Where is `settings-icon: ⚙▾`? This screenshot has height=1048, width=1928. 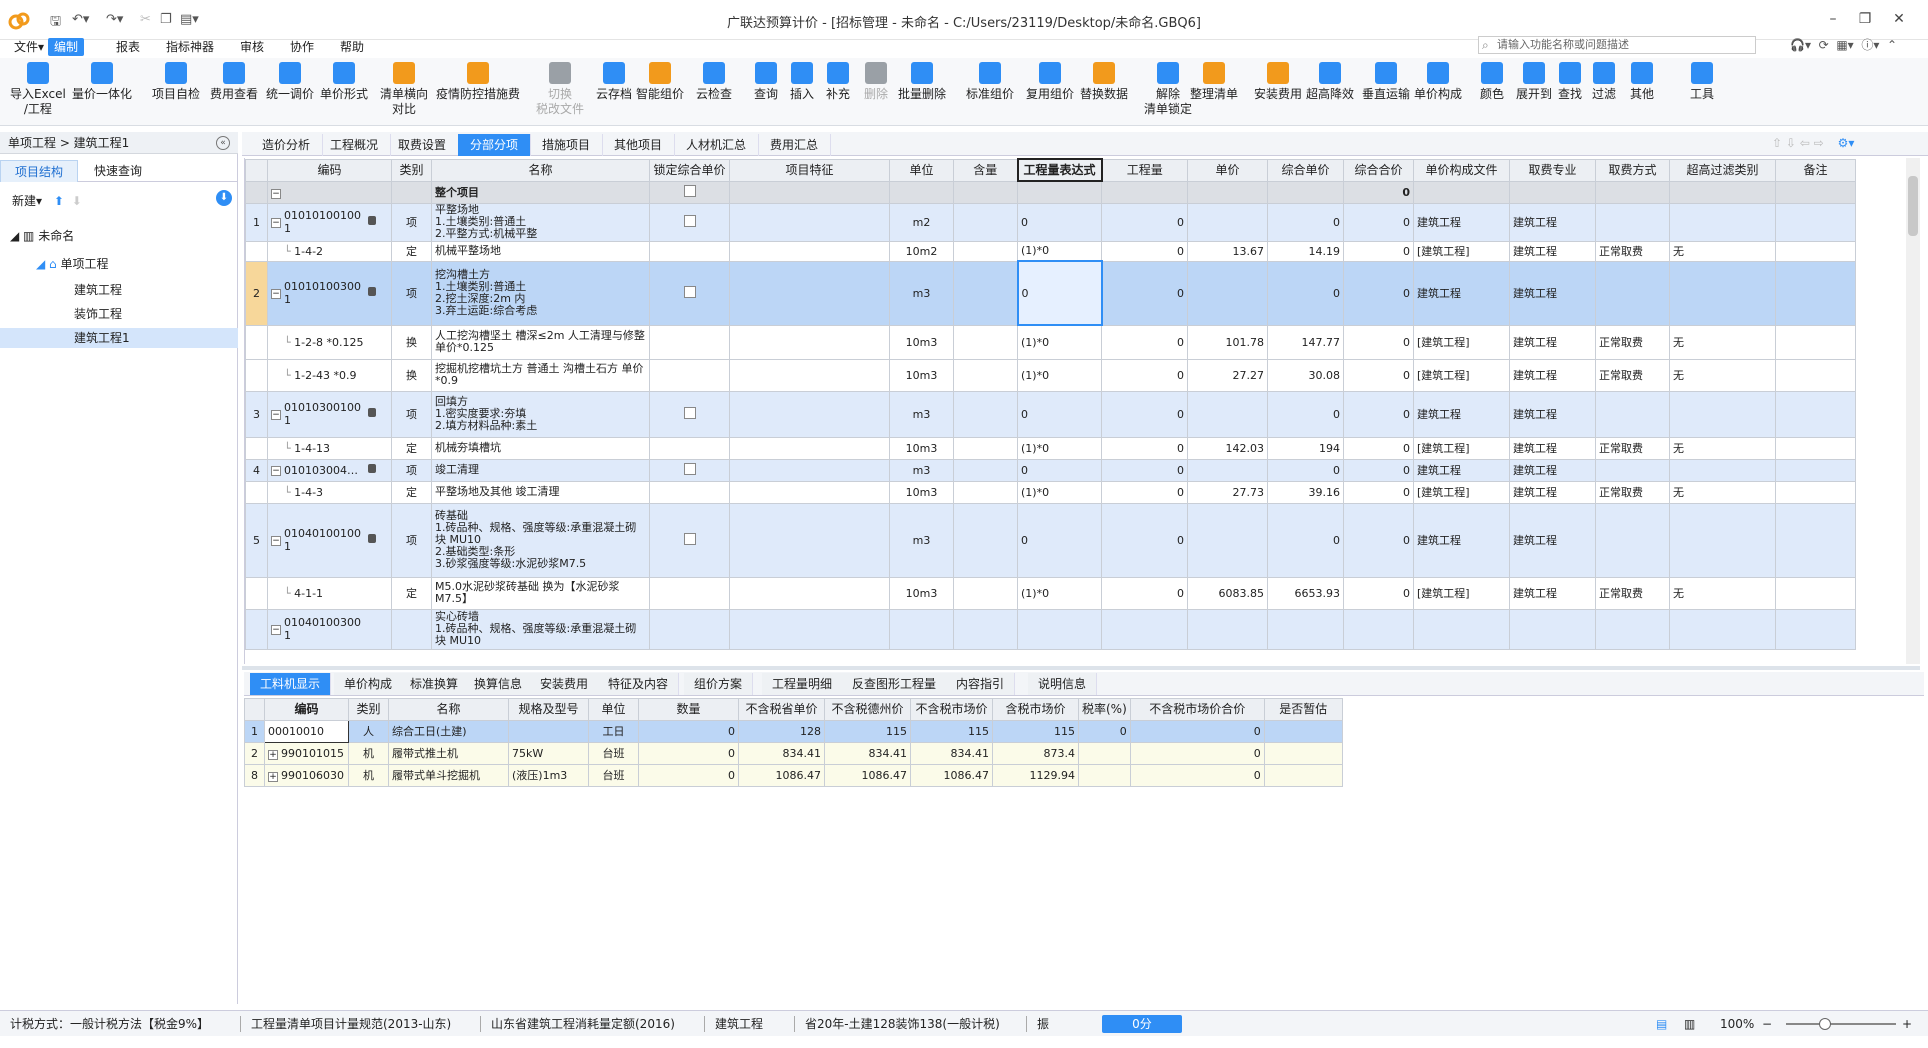 settings-icon: ⚙▾ is located at coordinates (1846, 143).